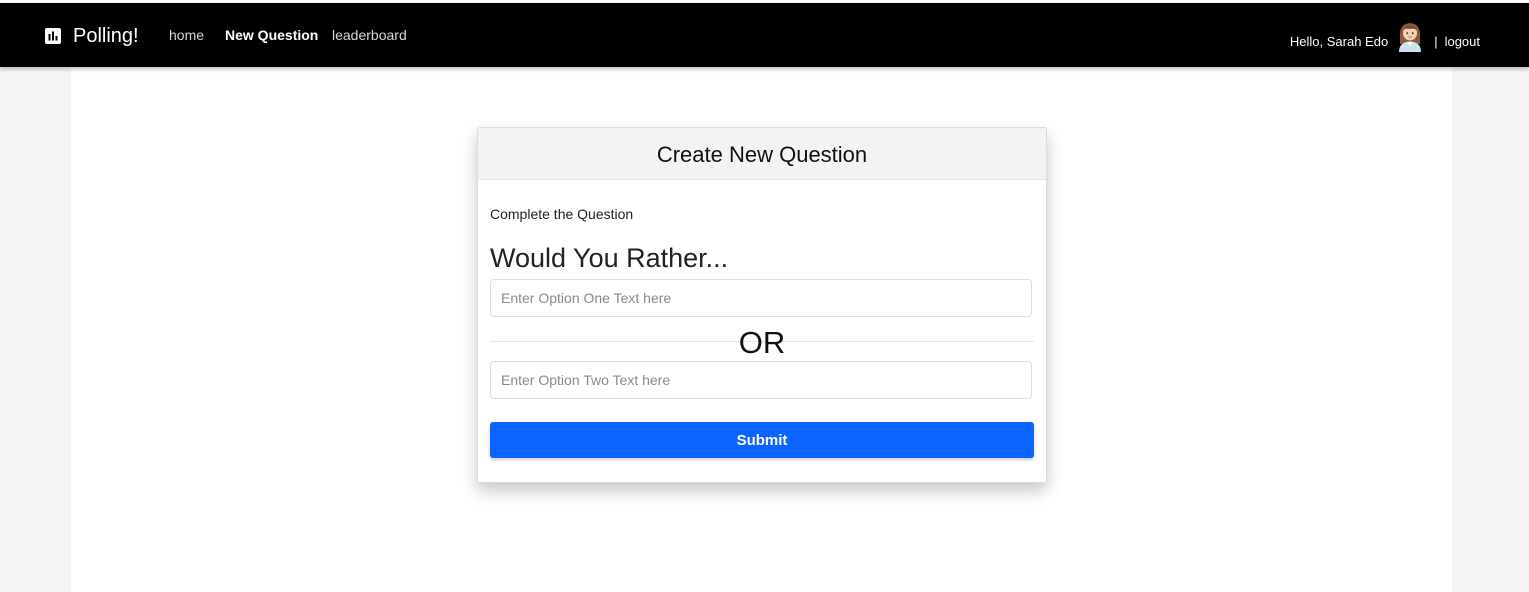  Describe the element at coordinates (762, 440) in the screenshot. I see `submit-button: Submit` at that location.